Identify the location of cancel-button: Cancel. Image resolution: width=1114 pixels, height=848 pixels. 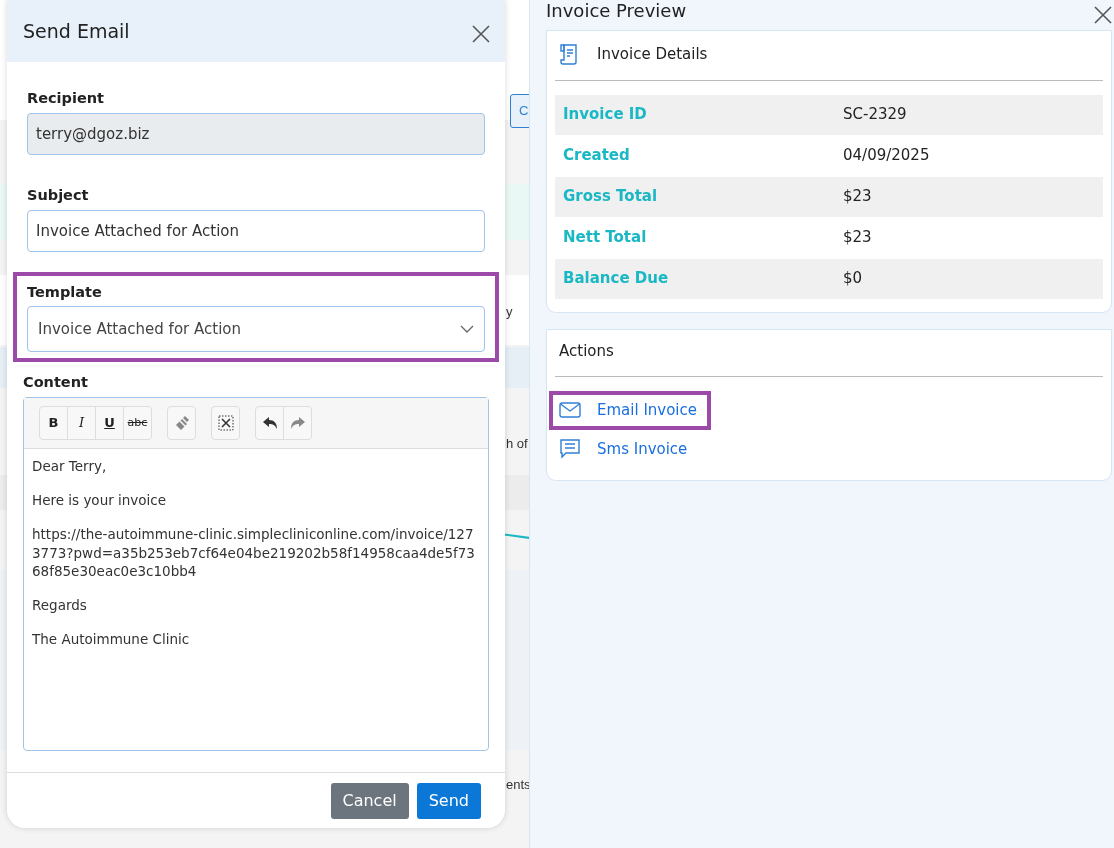
(369, 800).